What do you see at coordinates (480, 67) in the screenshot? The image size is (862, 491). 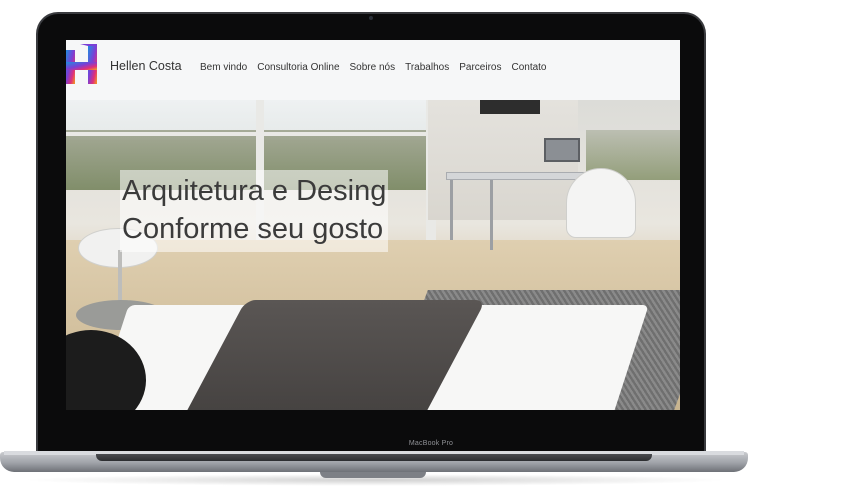 I see `nav-item-parceiros: Parceiros` at bounding box center [480, 67].